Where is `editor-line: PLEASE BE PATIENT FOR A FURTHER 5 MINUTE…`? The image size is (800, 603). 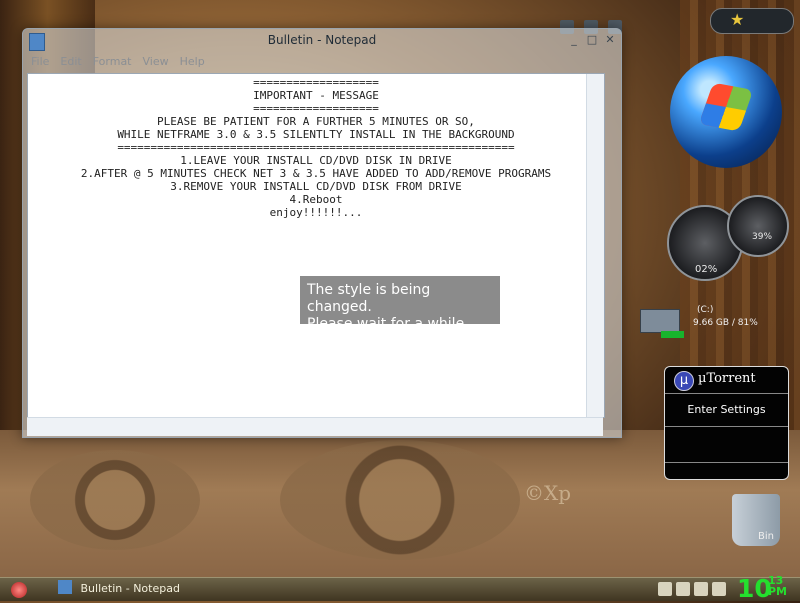
editor-line: PLEASE BE PATIENT FOR A FURTHER 5 MINUTE… is located at coordinates (316, 121).